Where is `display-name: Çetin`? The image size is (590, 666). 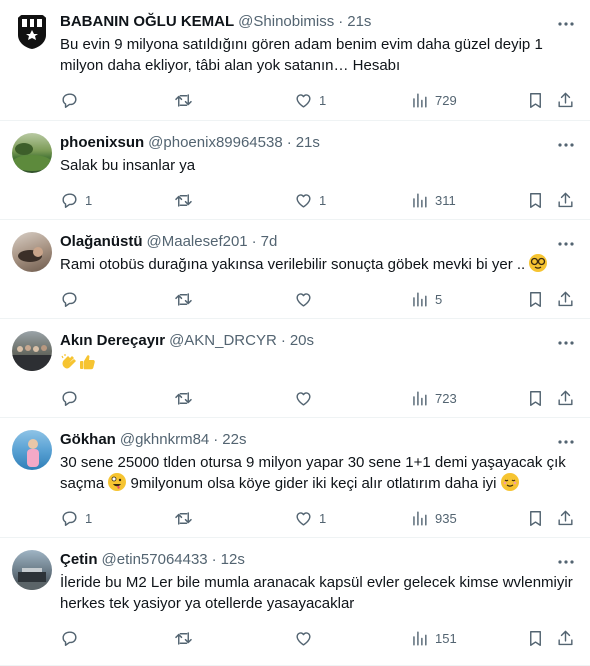 display-name: Çetin is located at coordinates (79, 560).